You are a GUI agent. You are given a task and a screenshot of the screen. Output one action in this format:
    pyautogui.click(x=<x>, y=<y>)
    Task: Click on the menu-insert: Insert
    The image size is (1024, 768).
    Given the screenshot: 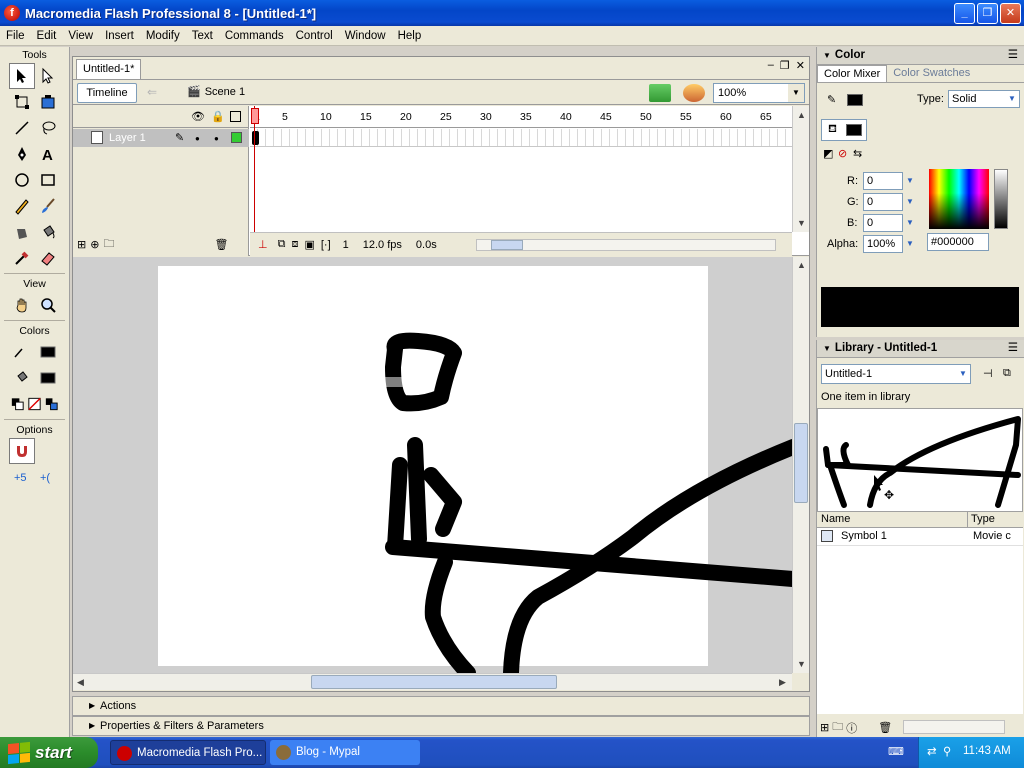 What is the action you would take?
    pyautogui.click(x=119, y=36)
    